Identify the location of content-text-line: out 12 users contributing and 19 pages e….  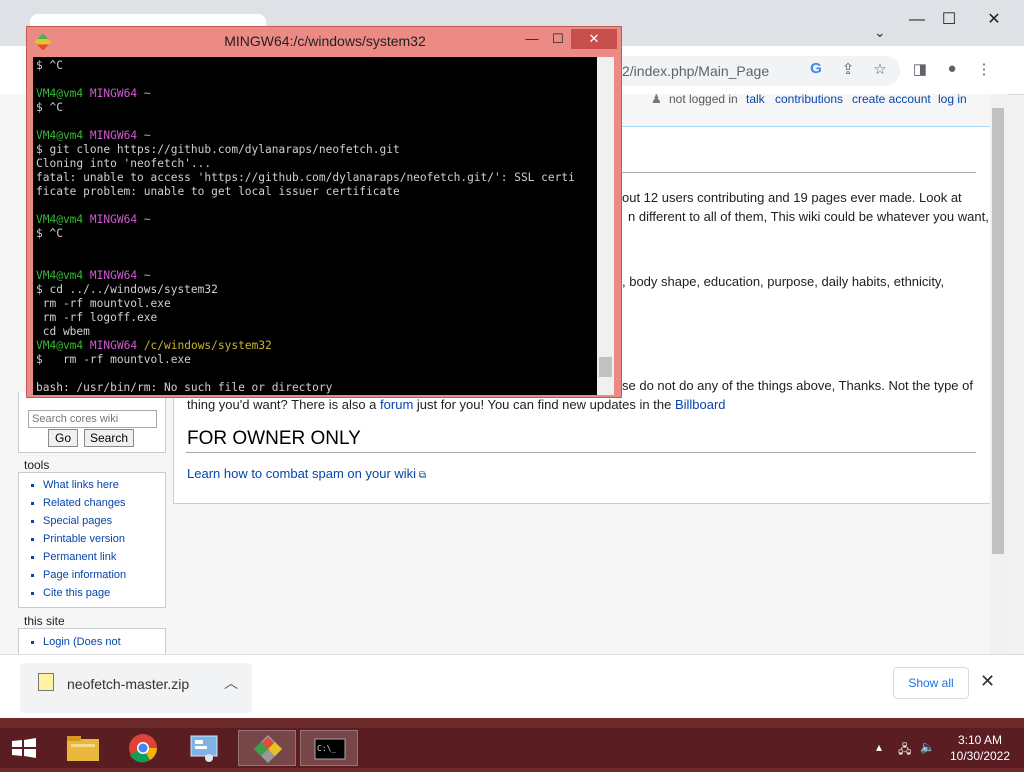
(792, 197).